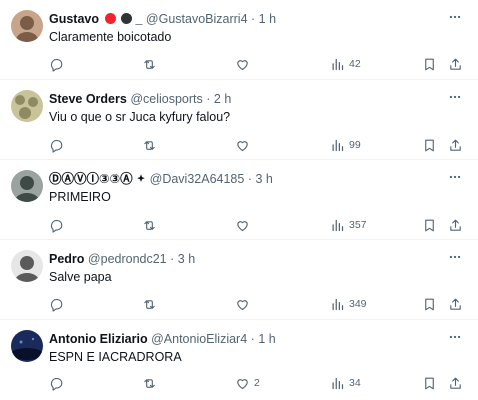  Describe the element at coordinates (98, 339) in the screenshot. I see `display-name: Antonio Eliziario` at that location.